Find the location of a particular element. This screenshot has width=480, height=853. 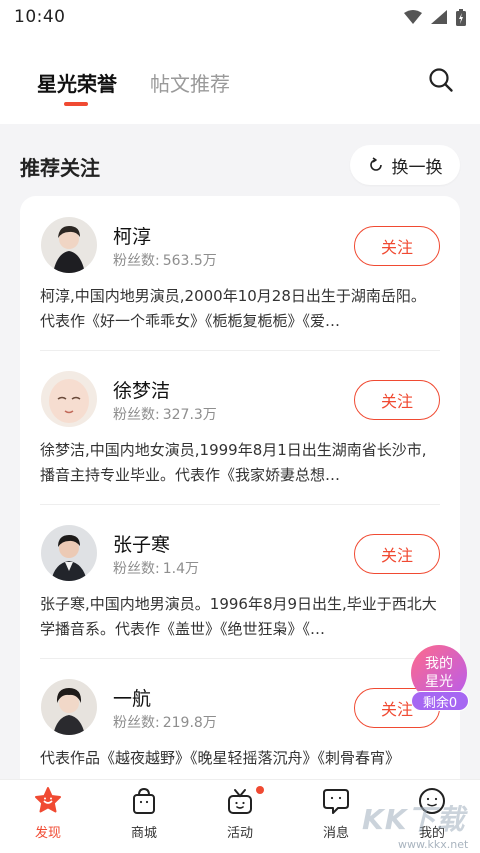

battery-icon is located at coordinates (461, 17).